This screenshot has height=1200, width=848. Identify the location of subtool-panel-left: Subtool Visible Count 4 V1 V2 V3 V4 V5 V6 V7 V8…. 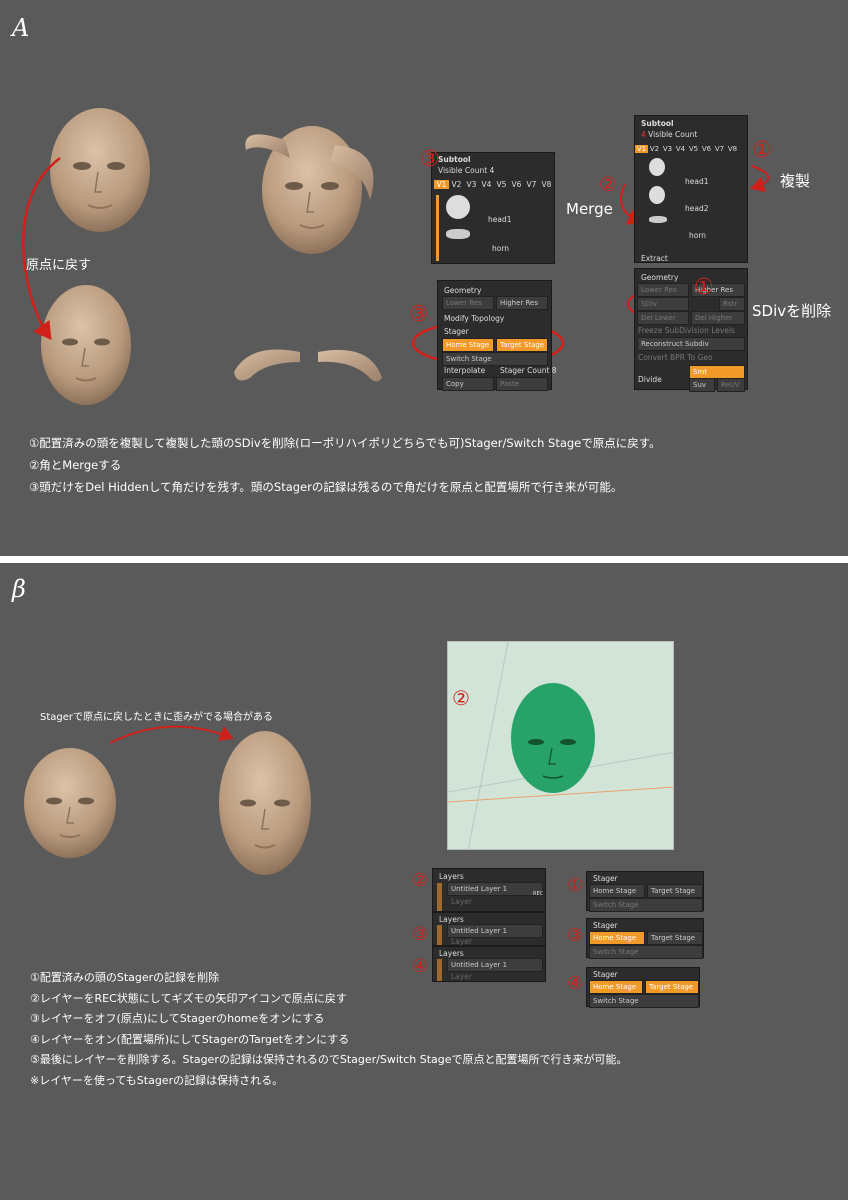
(493, 208).